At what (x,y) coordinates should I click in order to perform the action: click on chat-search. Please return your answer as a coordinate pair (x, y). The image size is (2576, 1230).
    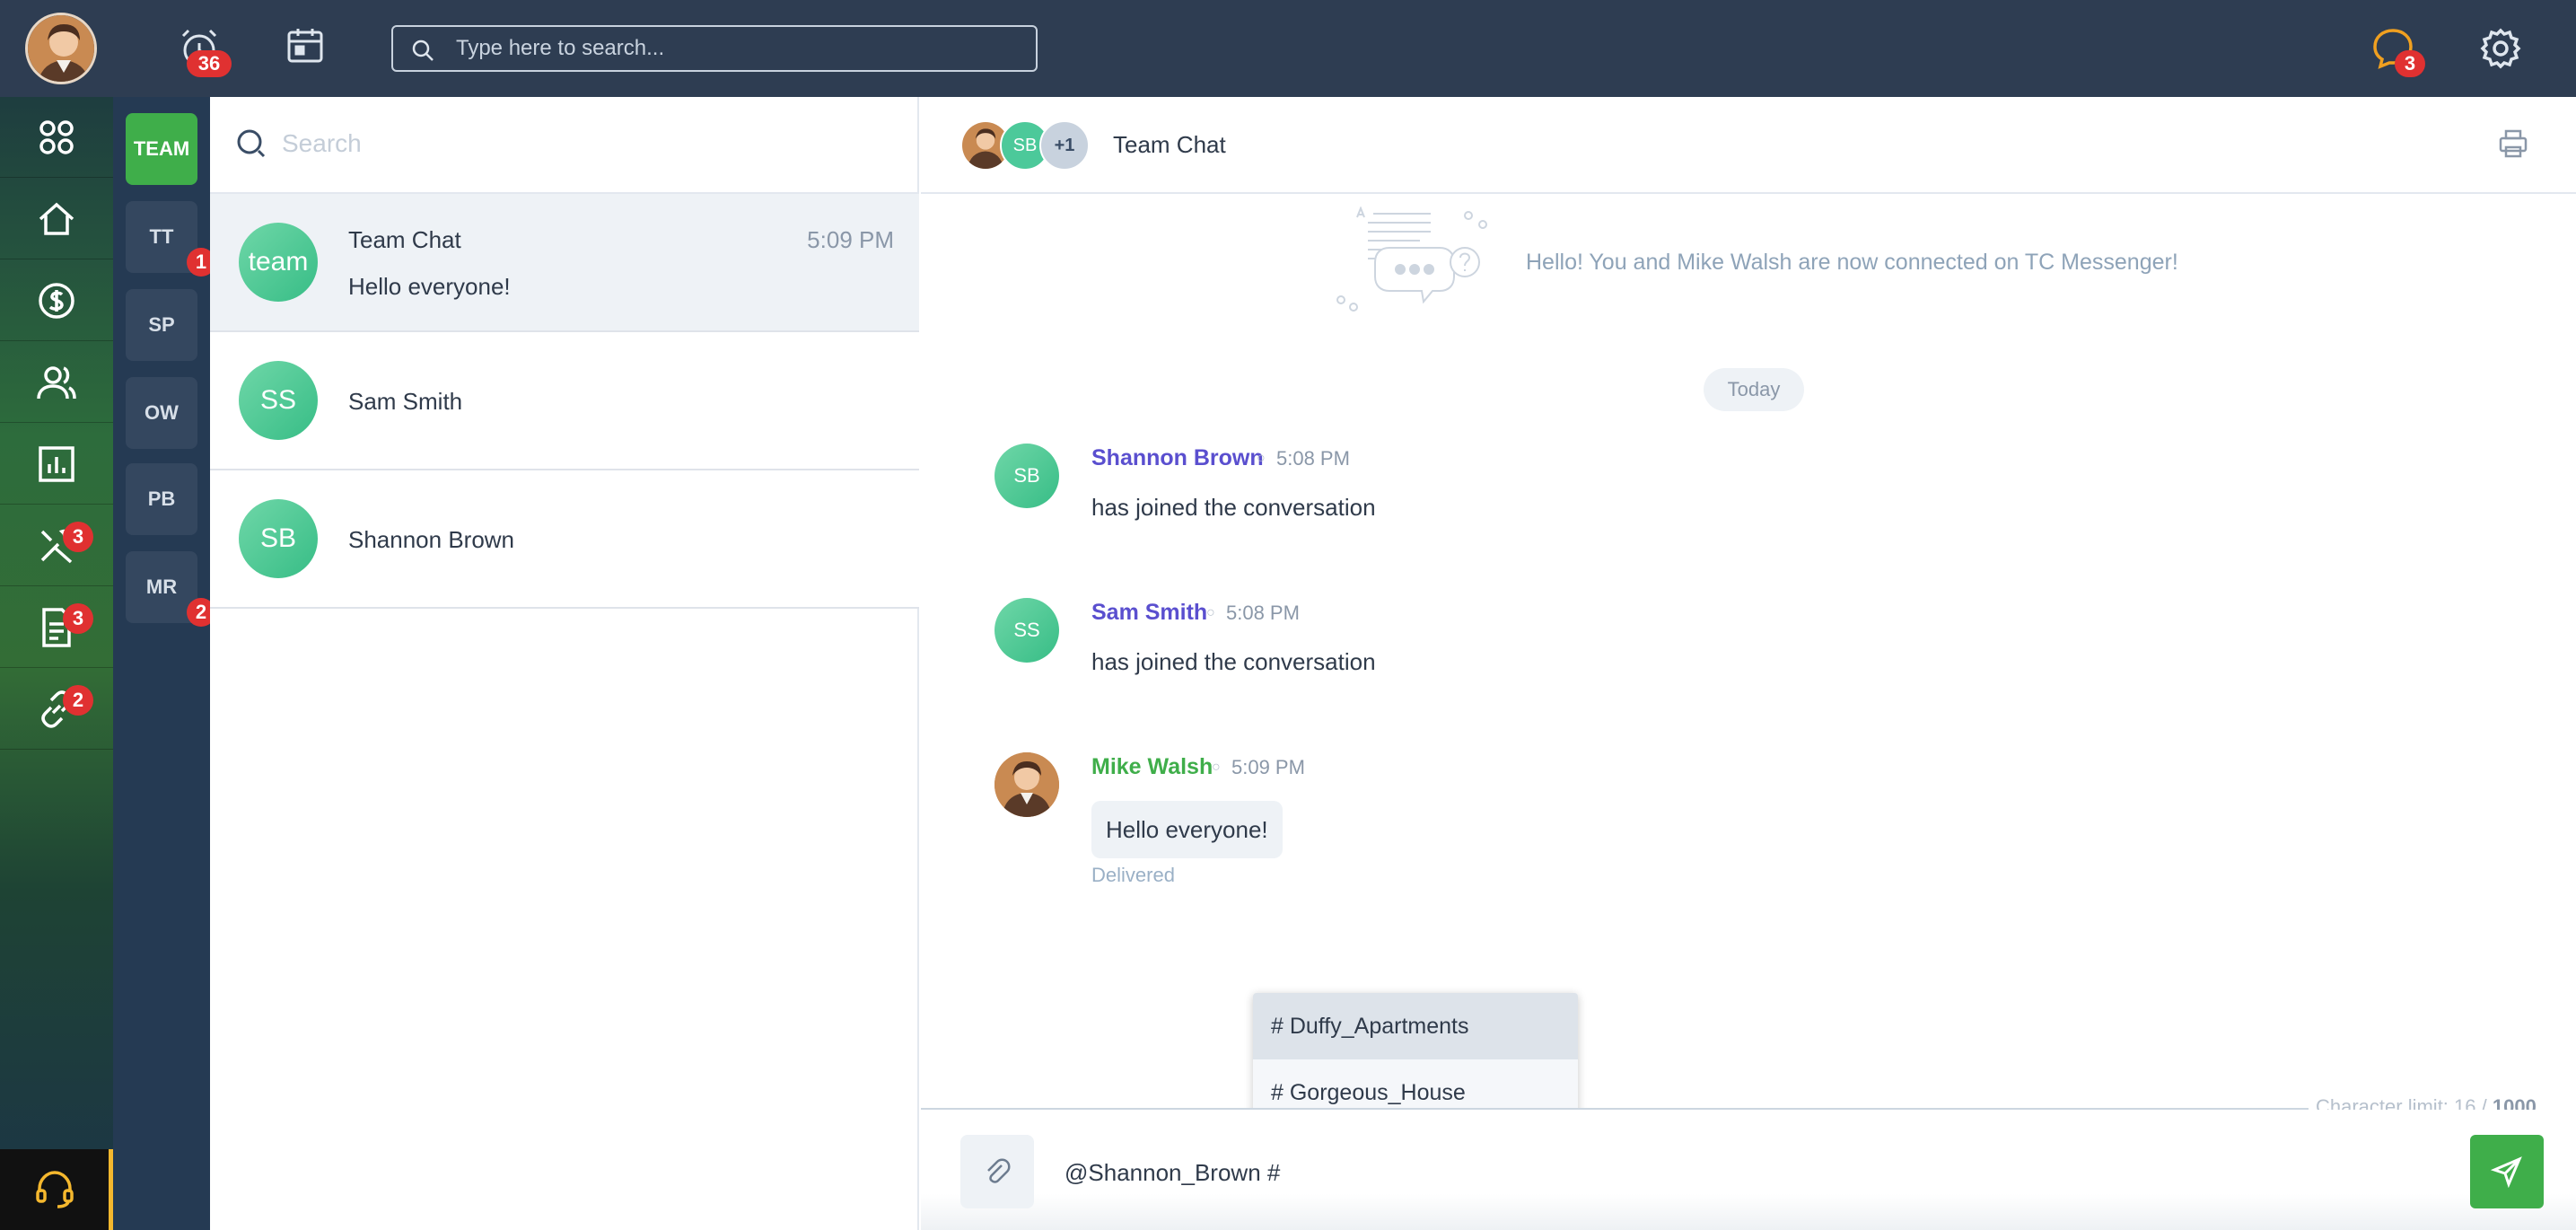
    Looking at the image, I should click on (564, 145).